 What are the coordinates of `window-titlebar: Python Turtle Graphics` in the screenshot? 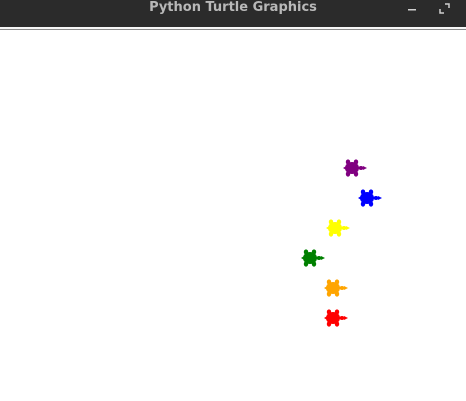 It's located at (233, 13).